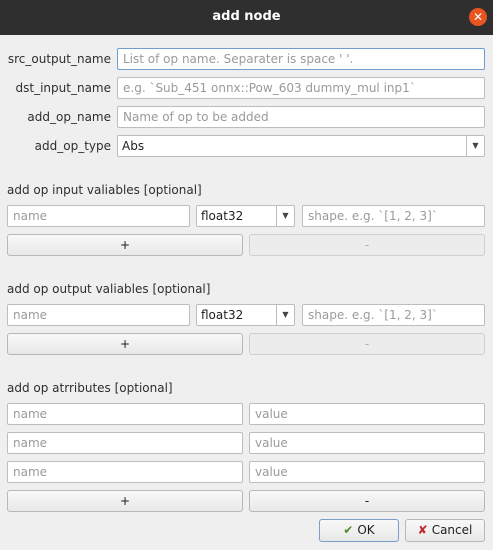  What do you see at coordinates (125, 344) in the screenshot?
I see `add-output-variable-button: +` at bounding box center [125, 344].